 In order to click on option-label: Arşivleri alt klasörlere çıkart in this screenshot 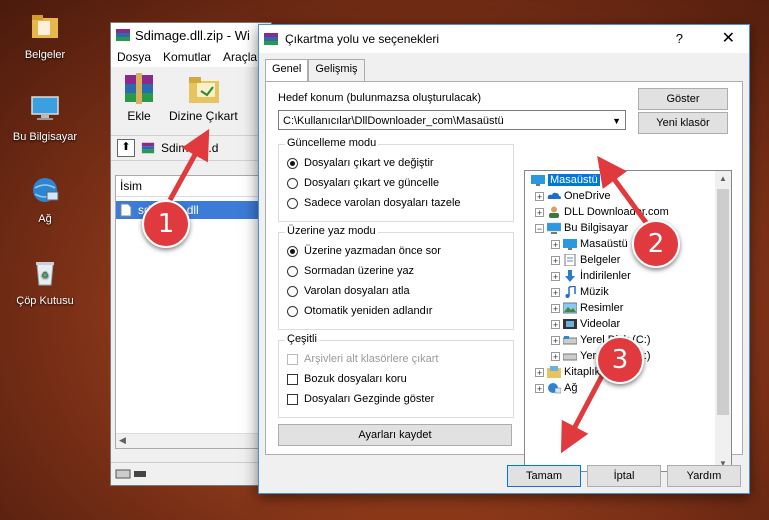, I will do `click(371, 359)`.